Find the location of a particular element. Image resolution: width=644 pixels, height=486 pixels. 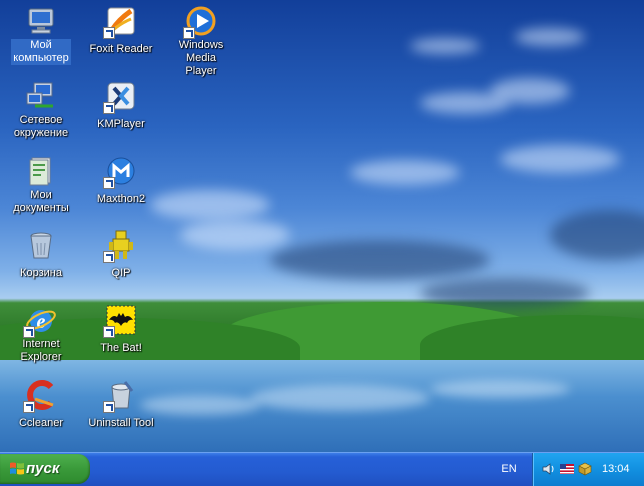

taskbar: пуск EN 13:04 is located at coordinates (322, 469).